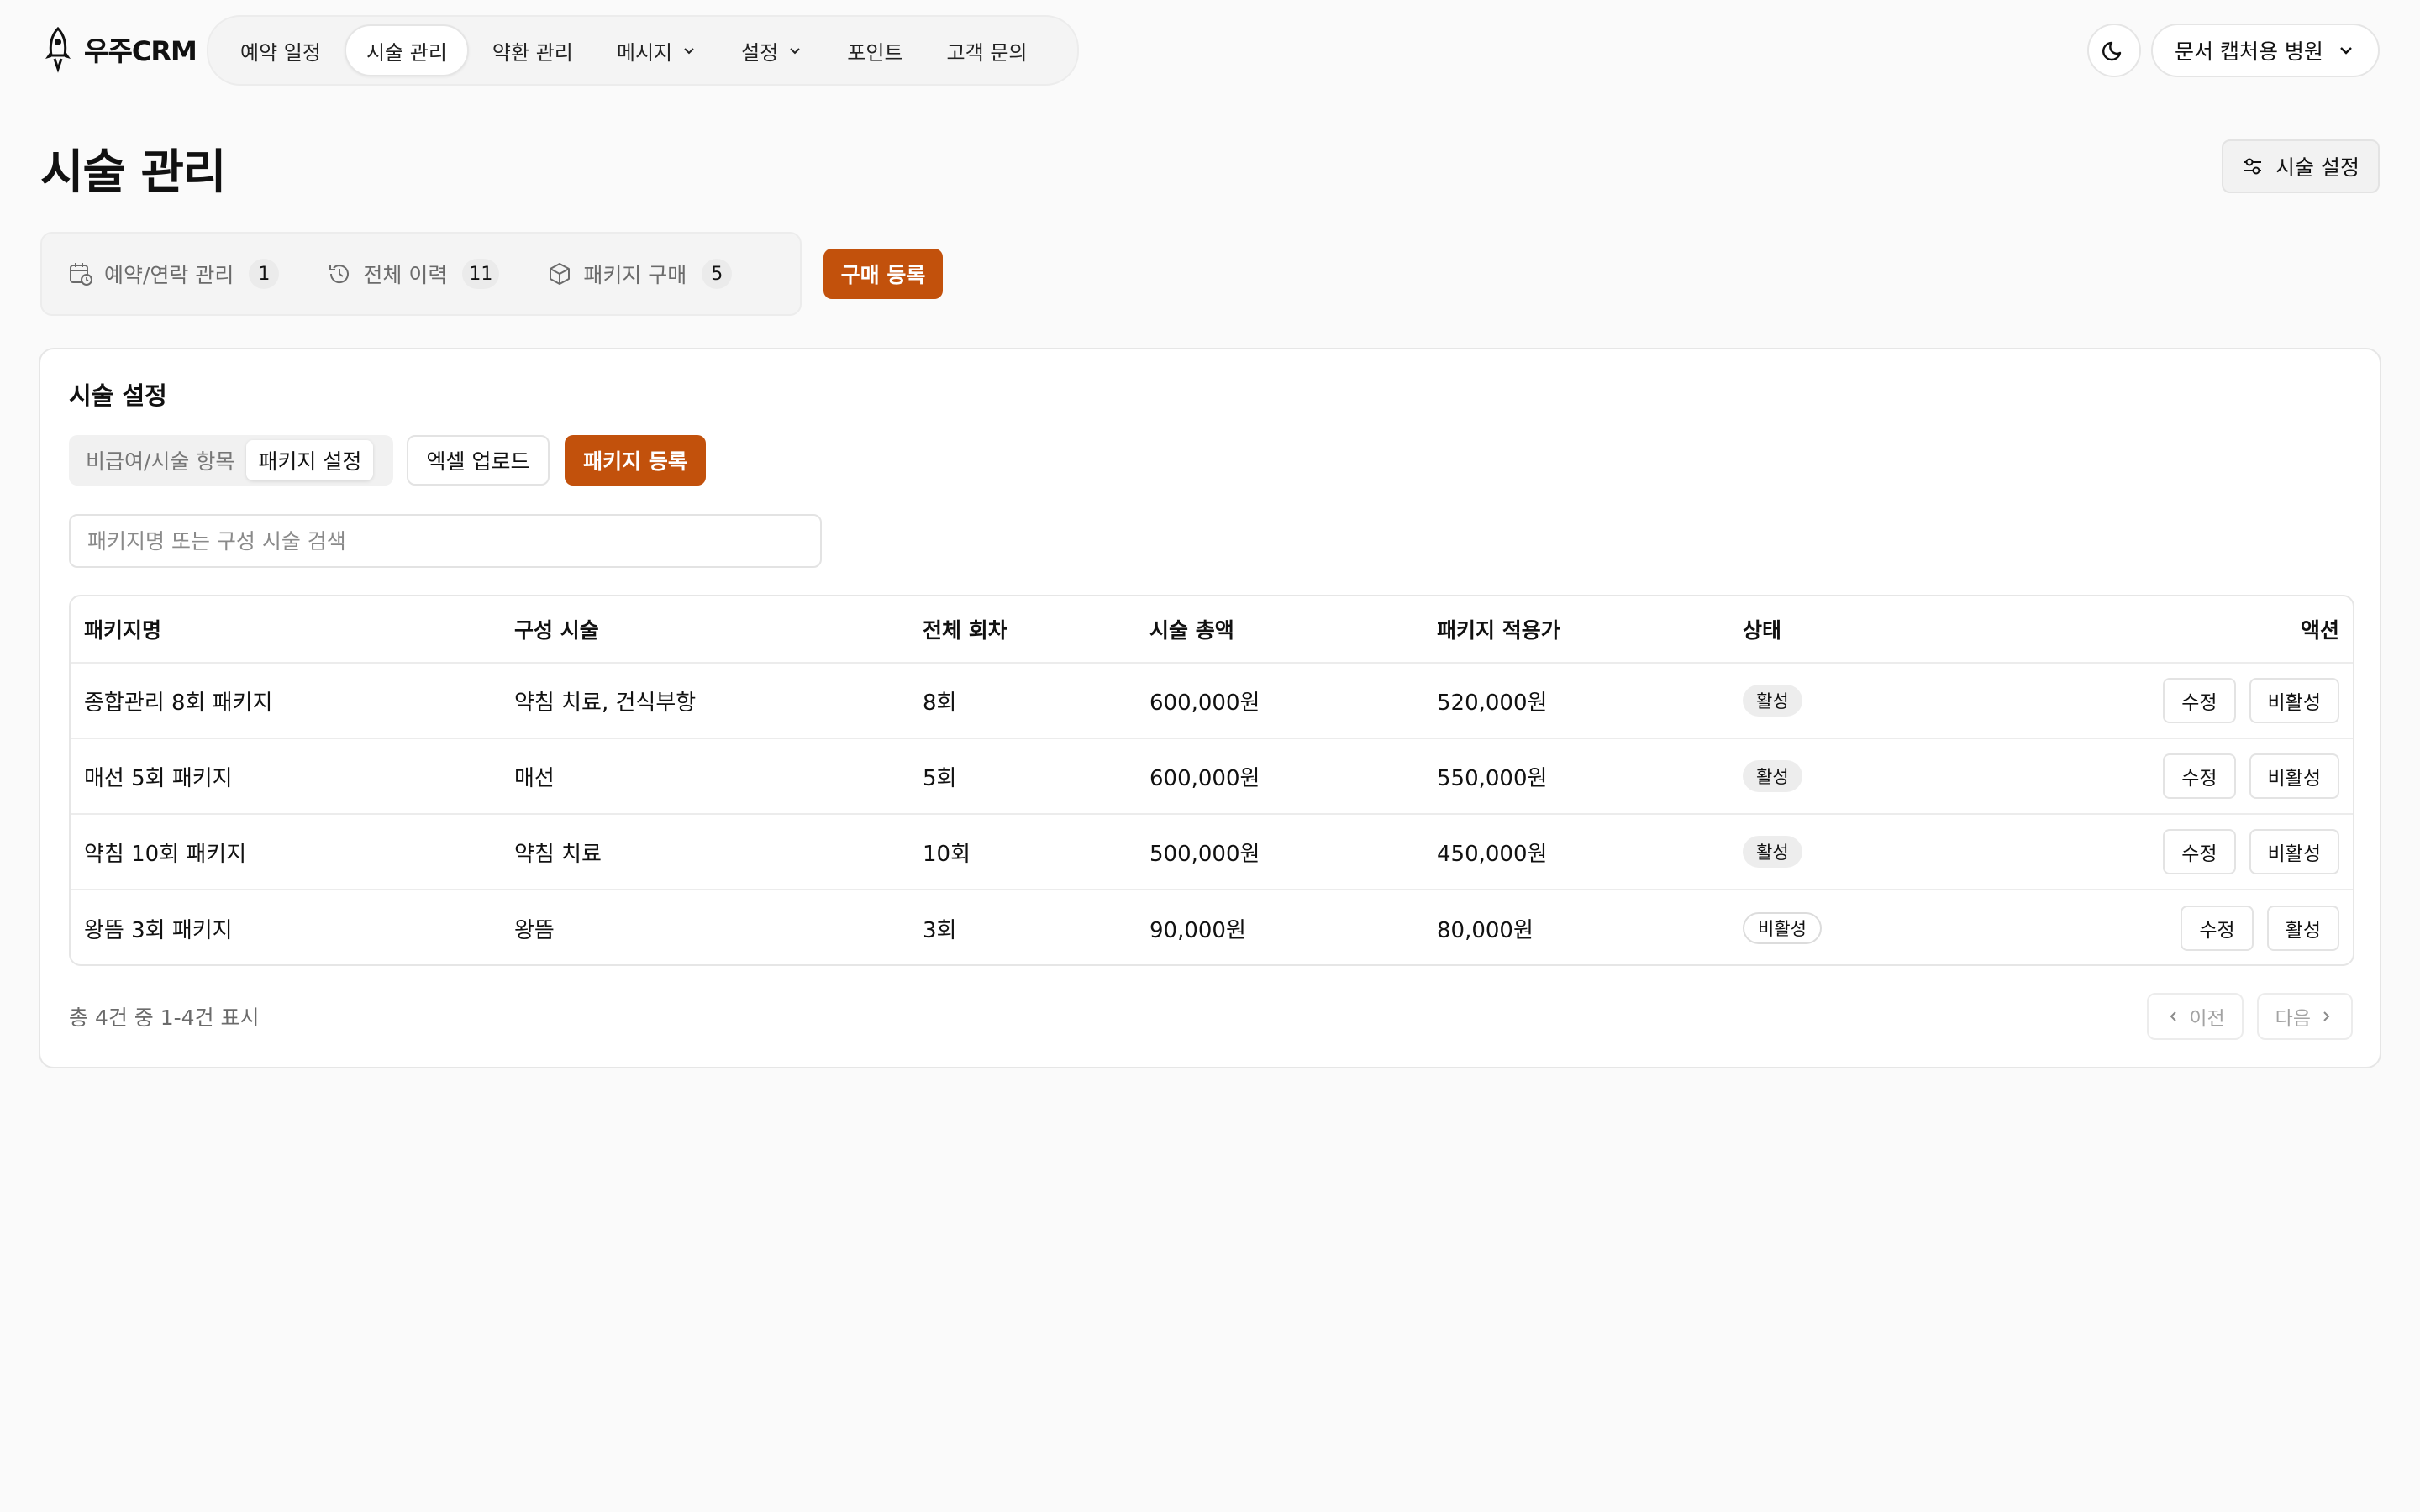 This screenshot has width=2420, height=1512. Describe the element at coordinates (534, 778) in the screenshot. I see `package-treatments: 매선` at that location.